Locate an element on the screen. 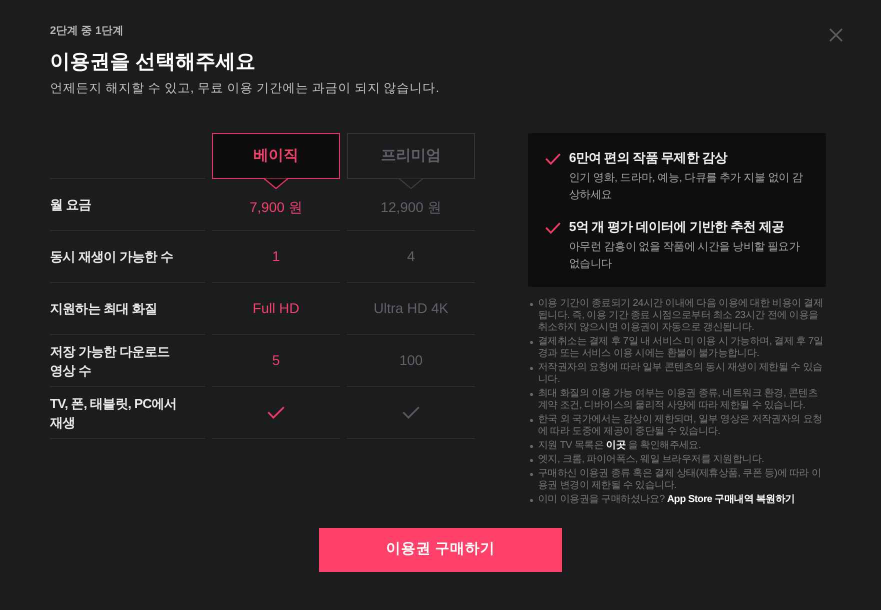  plan-value: 4 is located at coordinates (411, 256).